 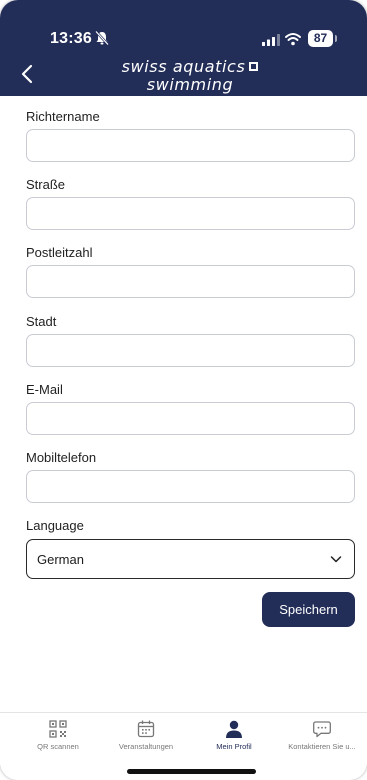 What do you see at coordinates (102, 38) in the screenshot?
I see `bell-muted-icon` at bounding box center [102, 38].